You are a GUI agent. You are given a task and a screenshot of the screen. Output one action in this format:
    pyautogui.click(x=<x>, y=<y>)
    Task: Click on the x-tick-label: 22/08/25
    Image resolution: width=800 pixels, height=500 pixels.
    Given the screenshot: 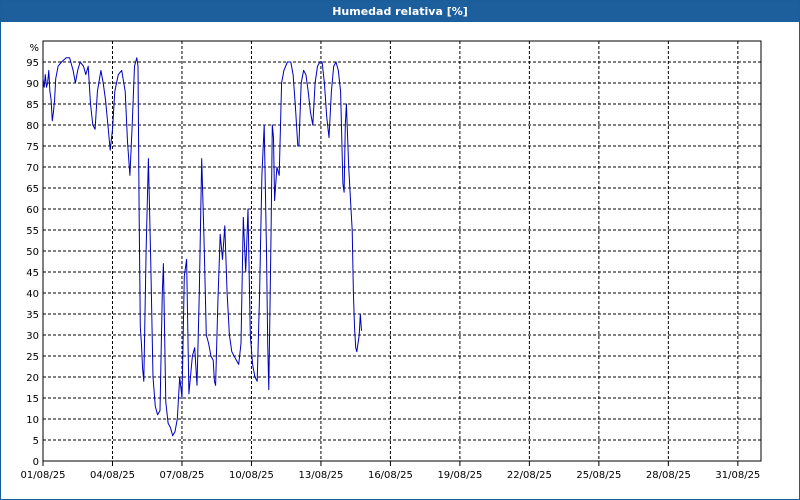 What is the action you would take?
    pyautogui.click(x=529, y=475)
    